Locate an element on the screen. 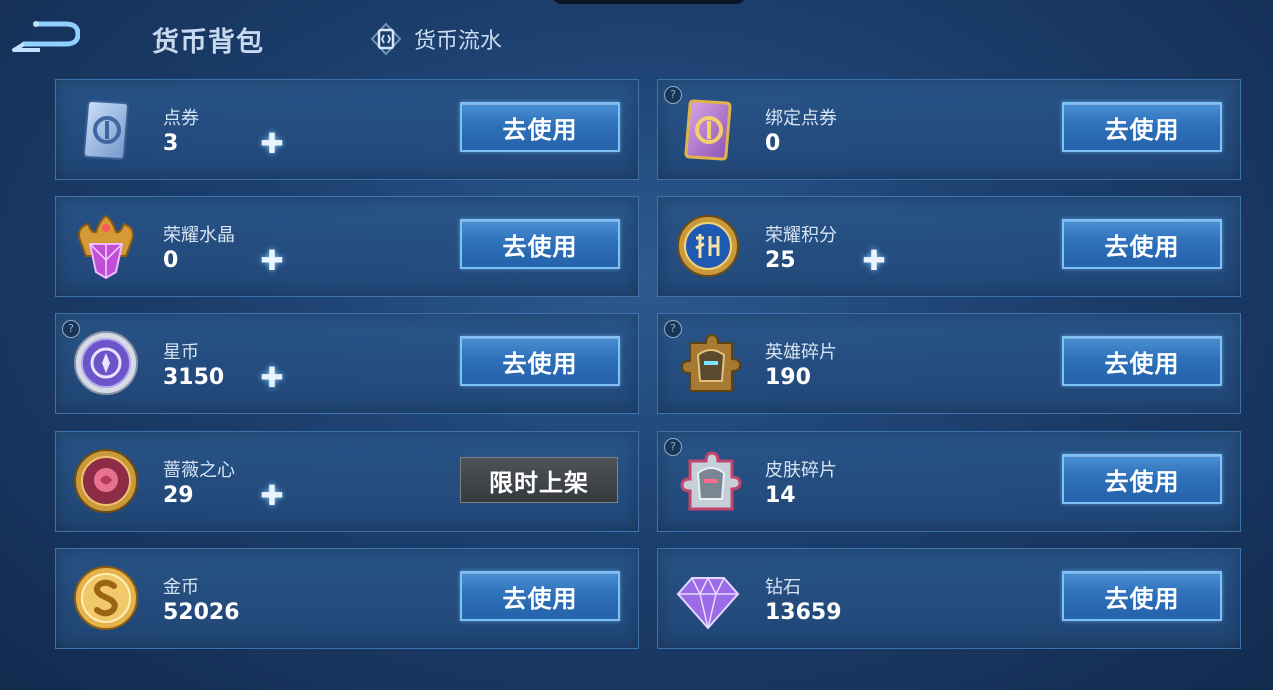 The width and height of the screenshot is (1273, 690). use-bound-dianquan-button: 去使用 is located at coordinates (1142, 127).